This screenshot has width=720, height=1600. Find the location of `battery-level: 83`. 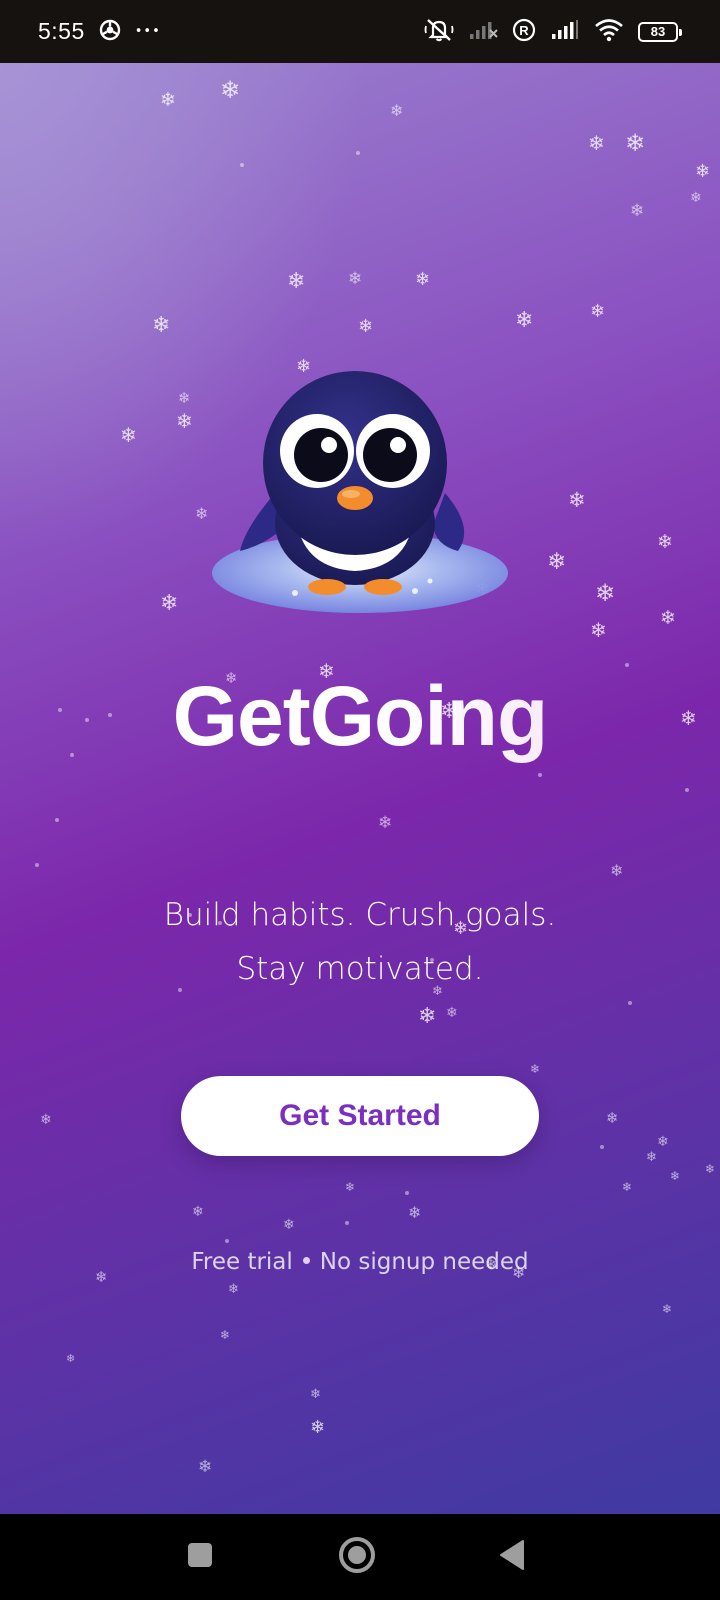

battery-level: 83 is located at coordinates (658, 31).